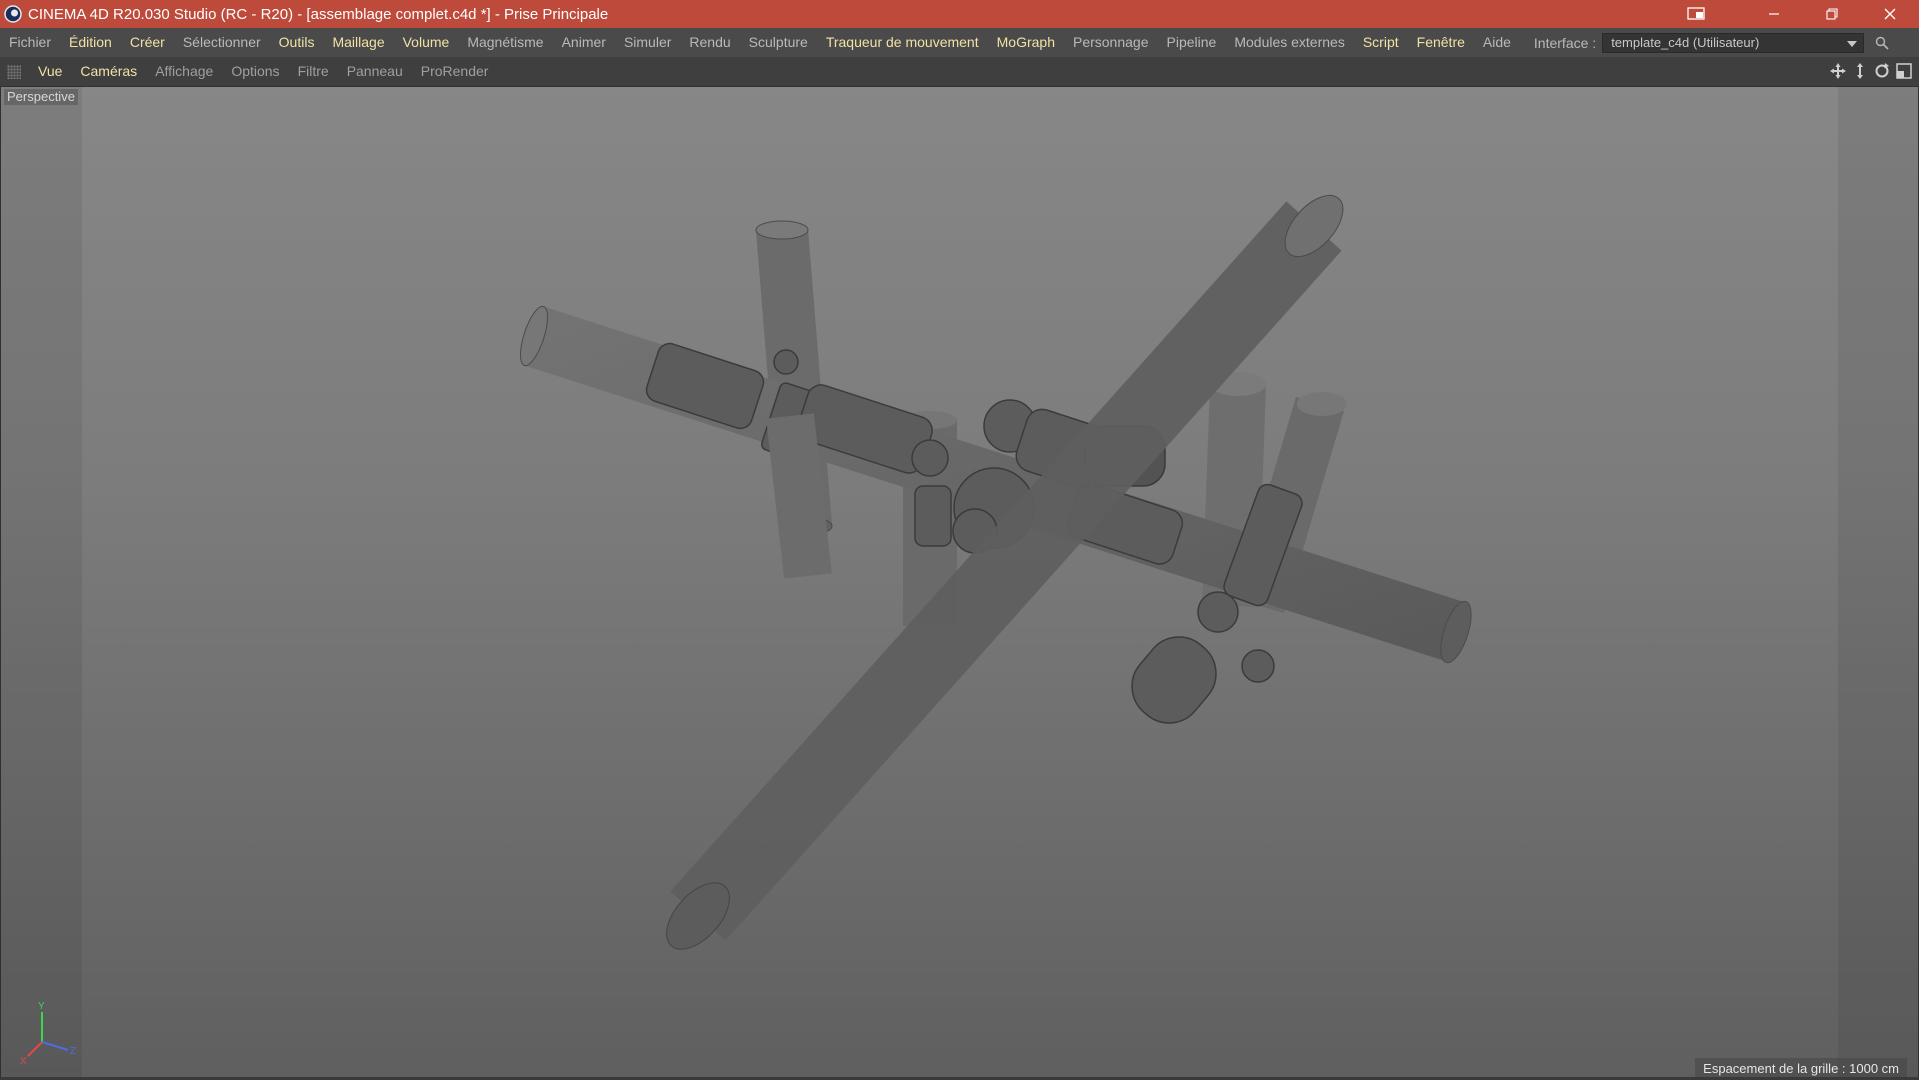 Image resolution: width=1919 pixels, height=1080 pixels. Describe the element at coordinates (902, 42) in the screenshot. I see `menu-traqueur: Traqueur de mouvement` at that location.